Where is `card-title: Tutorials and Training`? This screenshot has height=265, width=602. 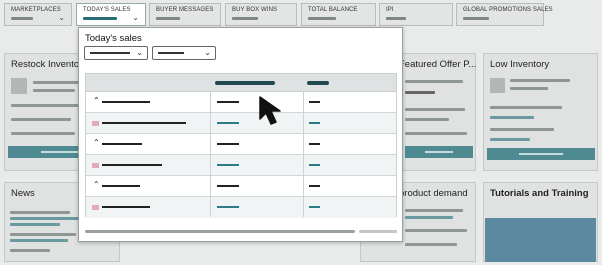
card-title: Tutorials and Training is located at coordinates (539, 193).